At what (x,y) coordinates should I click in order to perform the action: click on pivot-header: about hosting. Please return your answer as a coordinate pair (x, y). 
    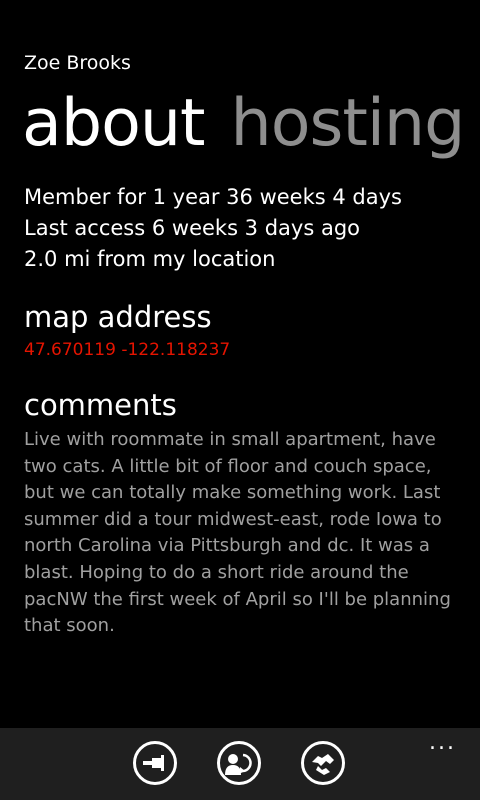
    Looking at the image, I should click on (251, 124).